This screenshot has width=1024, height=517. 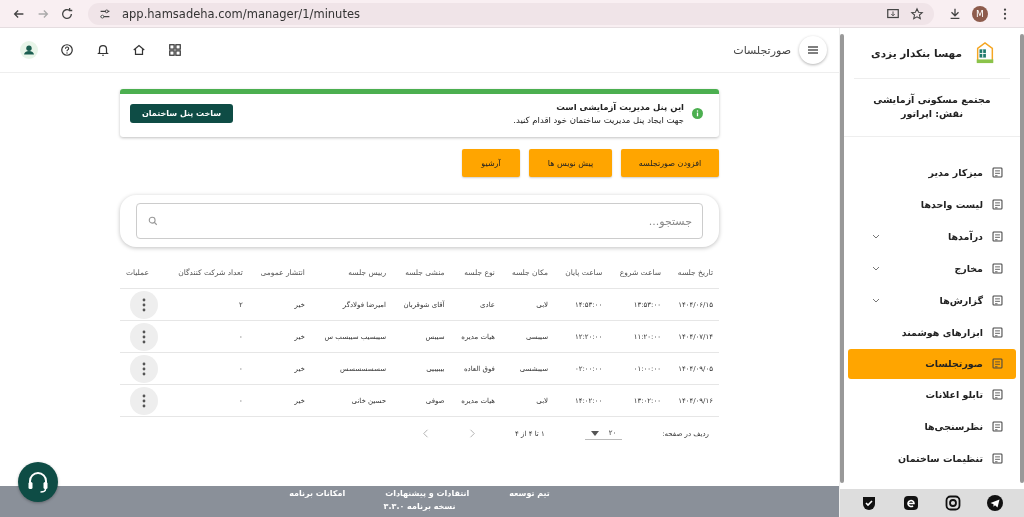 I want to click on bell-icon, so click(x=103, y=50).